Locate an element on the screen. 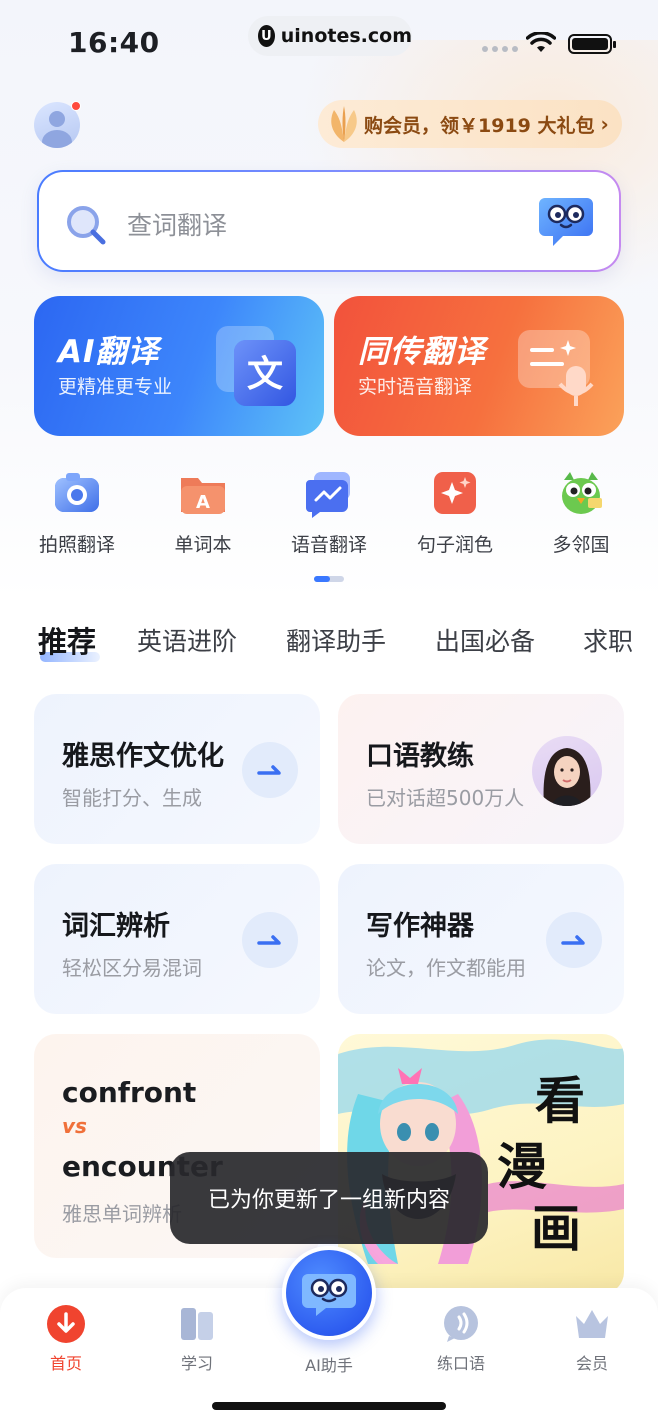  crown-icon is located at coordinates (592, 1324).